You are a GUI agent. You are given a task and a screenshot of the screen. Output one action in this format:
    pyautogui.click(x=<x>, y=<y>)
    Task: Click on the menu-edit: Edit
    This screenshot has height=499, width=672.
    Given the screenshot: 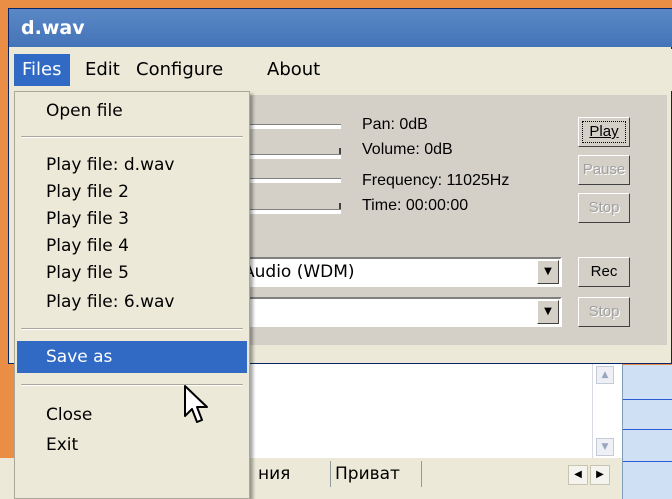 What is the action you would take?
    pyautogui.click(x=102, y=70)
    